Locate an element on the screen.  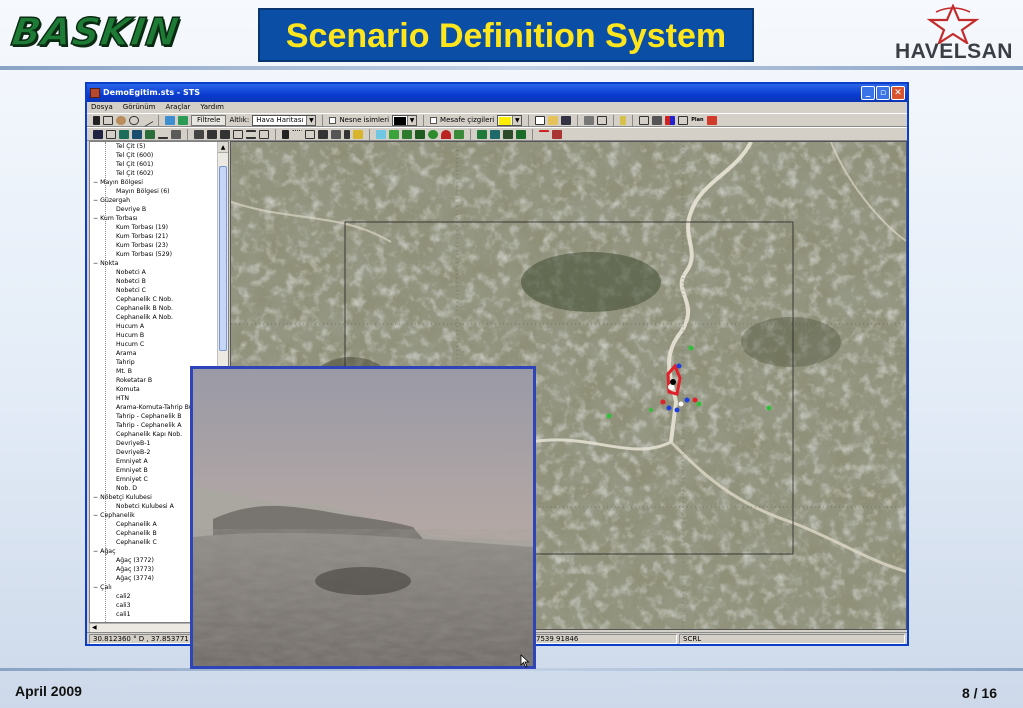
soldier-icon is located at coordinates (347, 134).